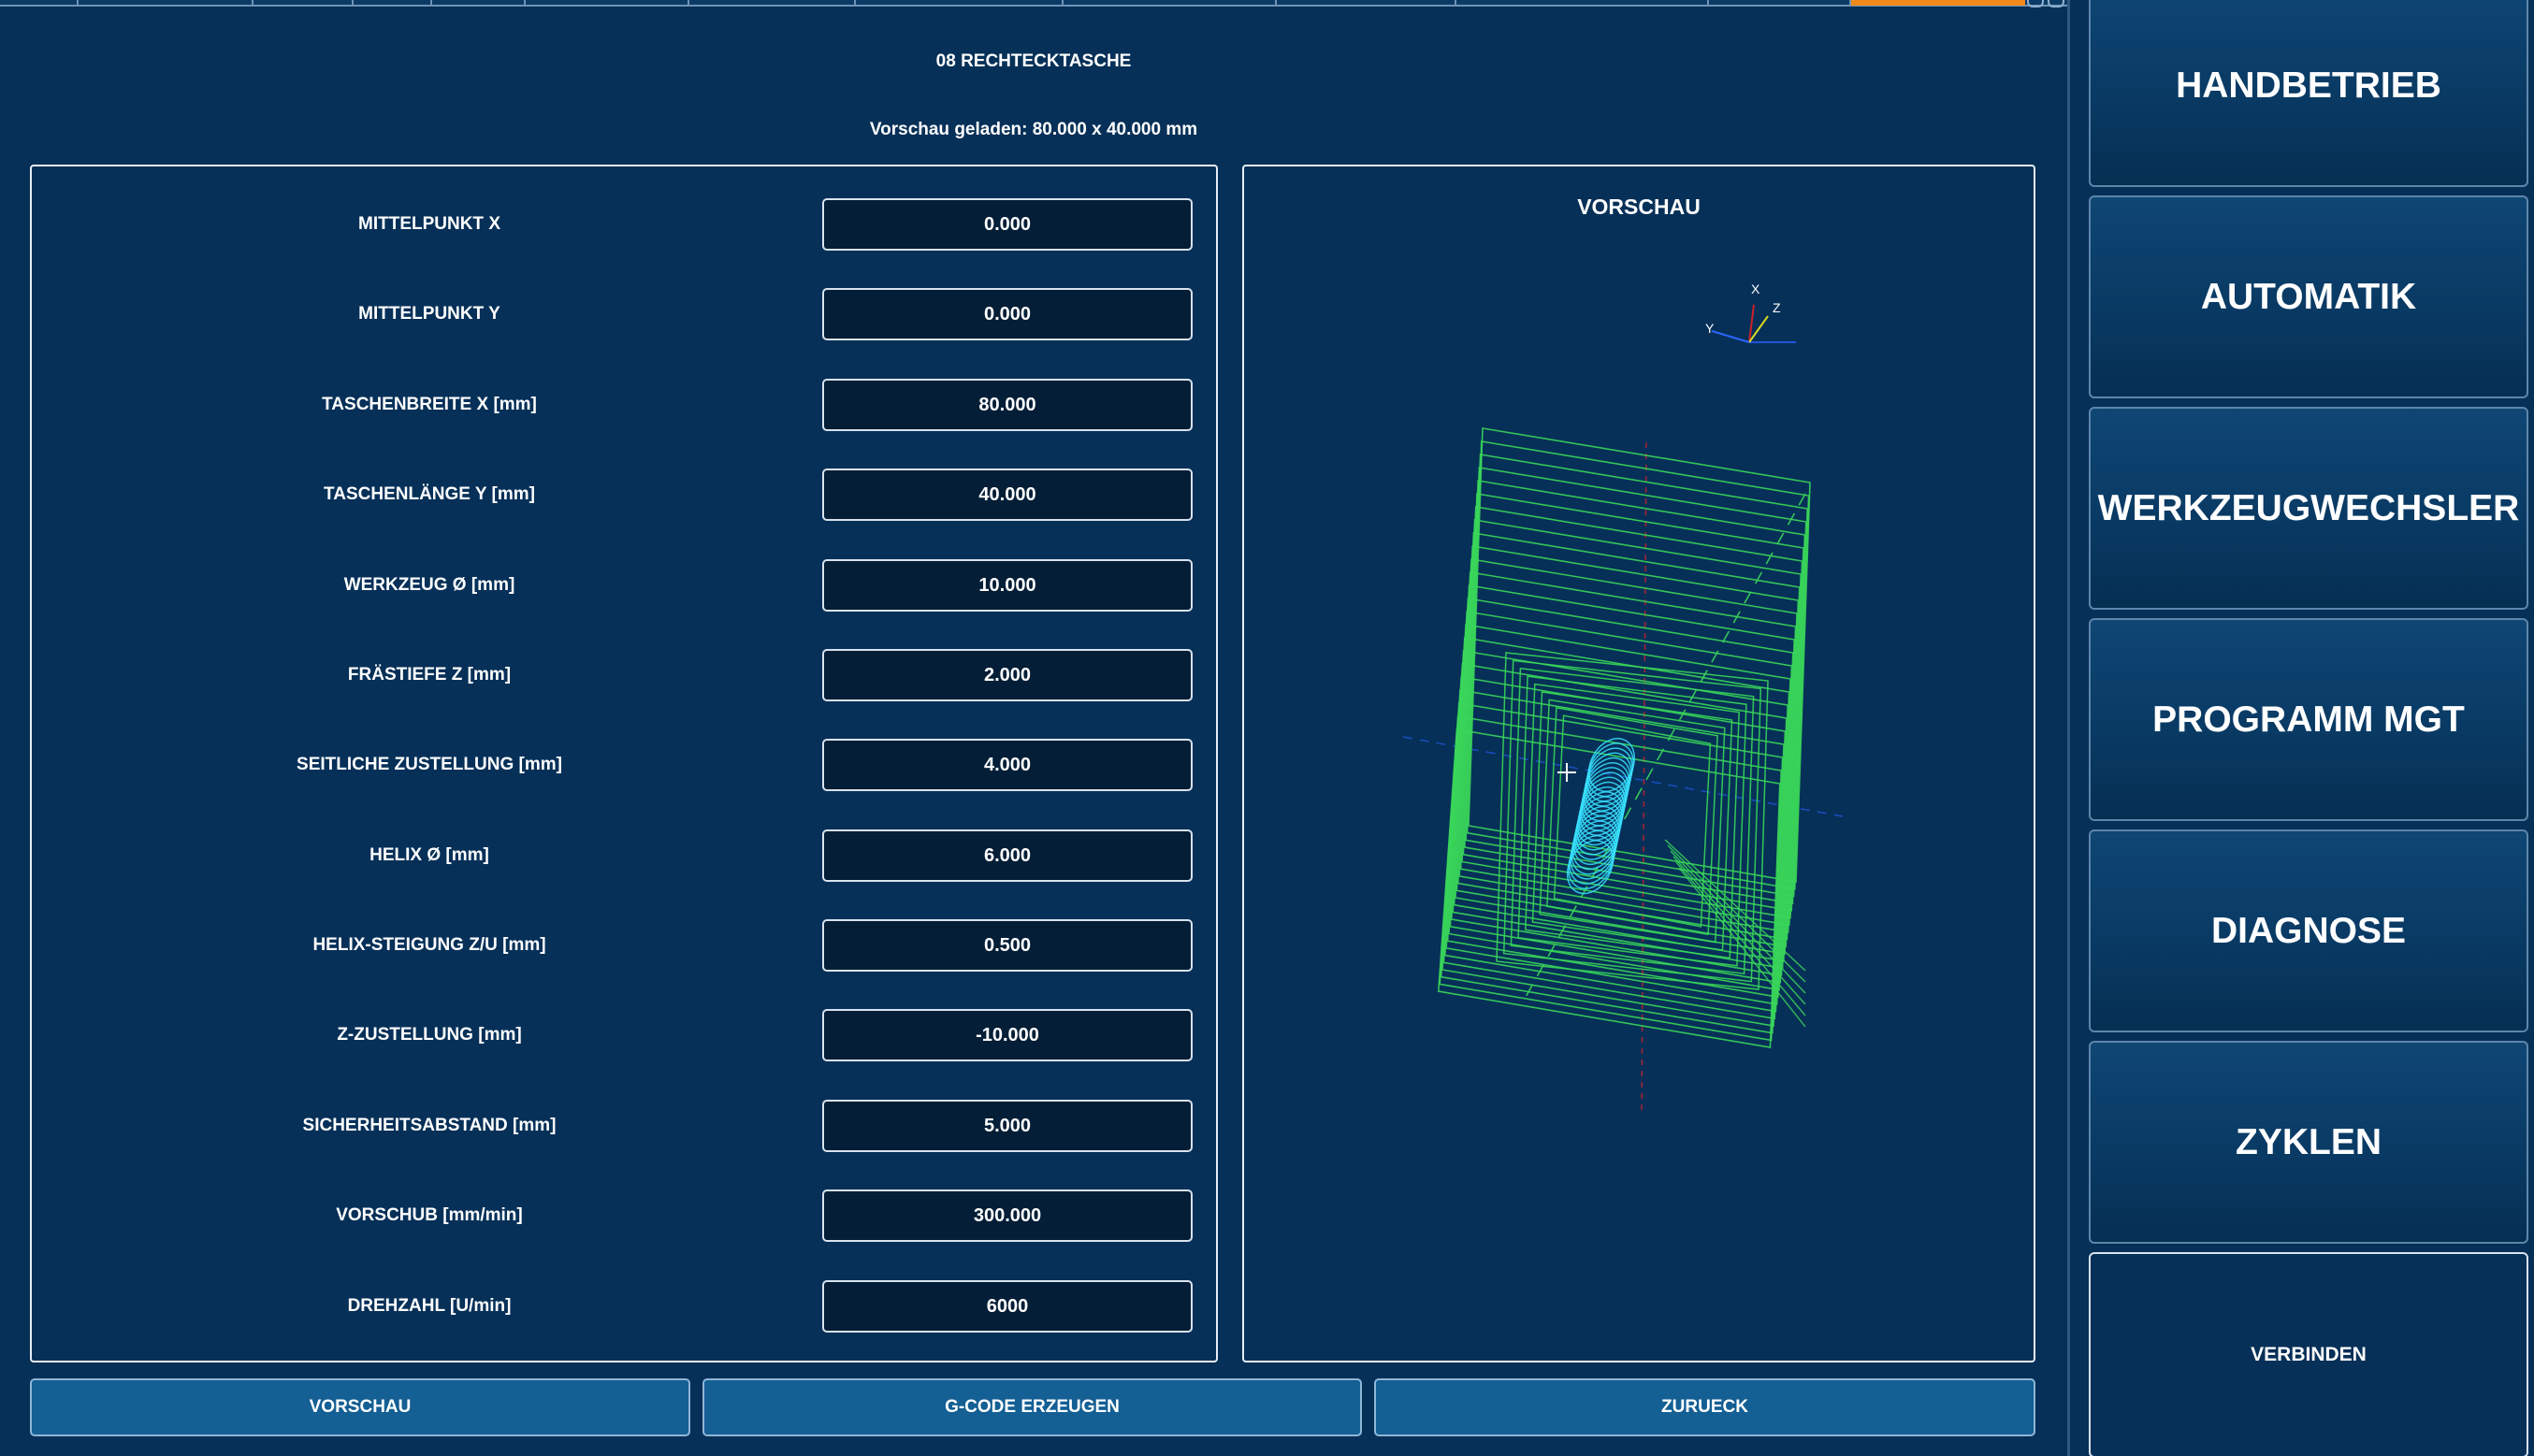 The width and height of the screenshot is (2534, 1456). Describe the element at coordinates (1710, 328) in the screenshot. I see `axis-label-y: Y` at that location.